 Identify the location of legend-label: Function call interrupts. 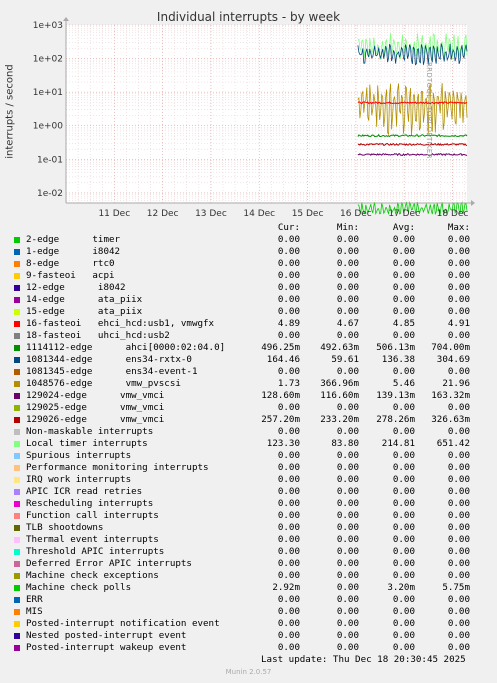
(92, 515).